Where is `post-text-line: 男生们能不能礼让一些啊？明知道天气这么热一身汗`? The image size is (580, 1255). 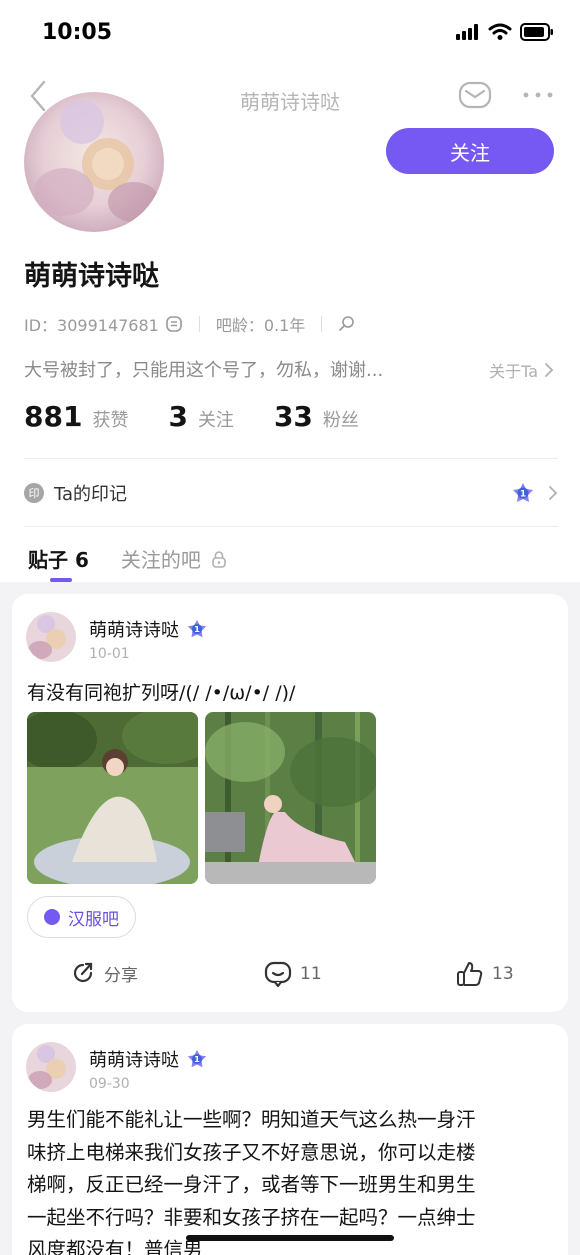
post-text-line: 男生们能不能礼让一些啊？明知道天气这么热一身汗 is located at coordinates (251, 1119).